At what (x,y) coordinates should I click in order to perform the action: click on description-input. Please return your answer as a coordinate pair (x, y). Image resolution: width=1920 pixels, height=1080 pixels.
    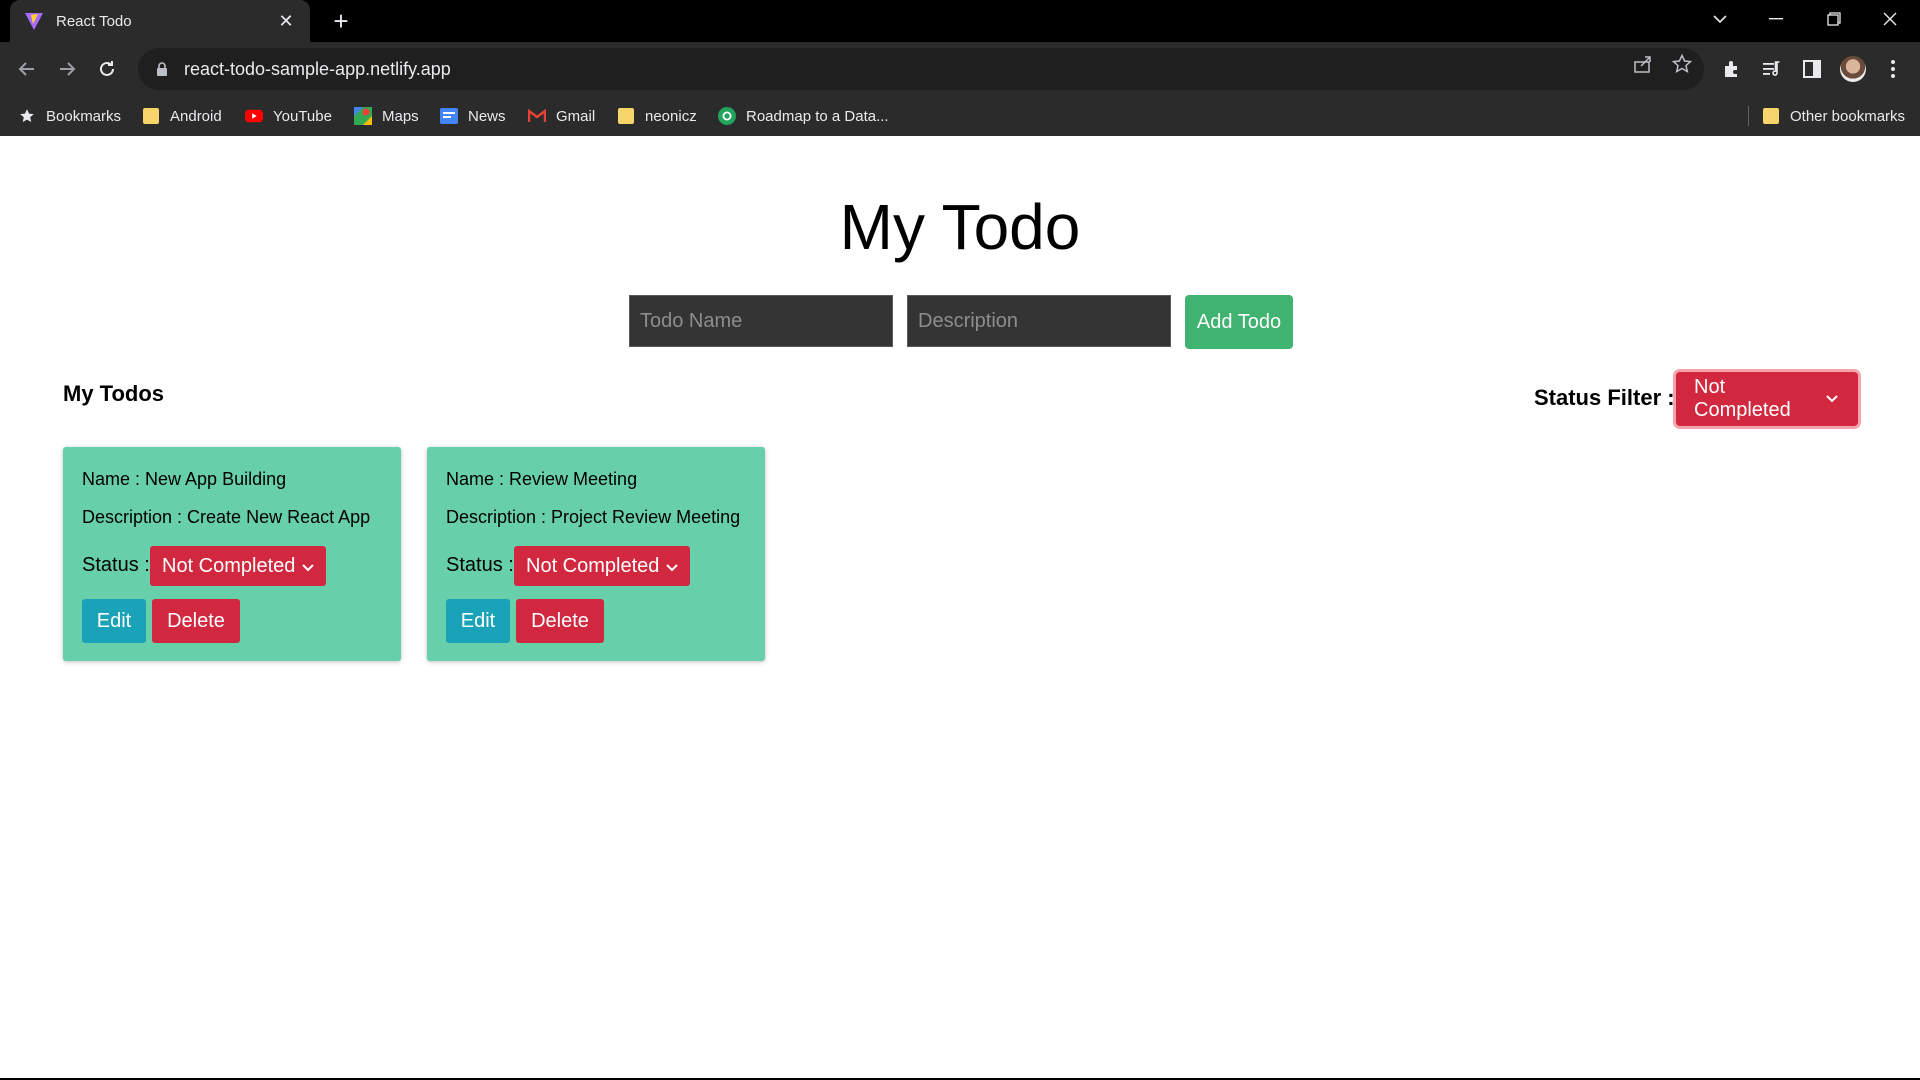
    Looking at the image, I should click on (1039, 321).